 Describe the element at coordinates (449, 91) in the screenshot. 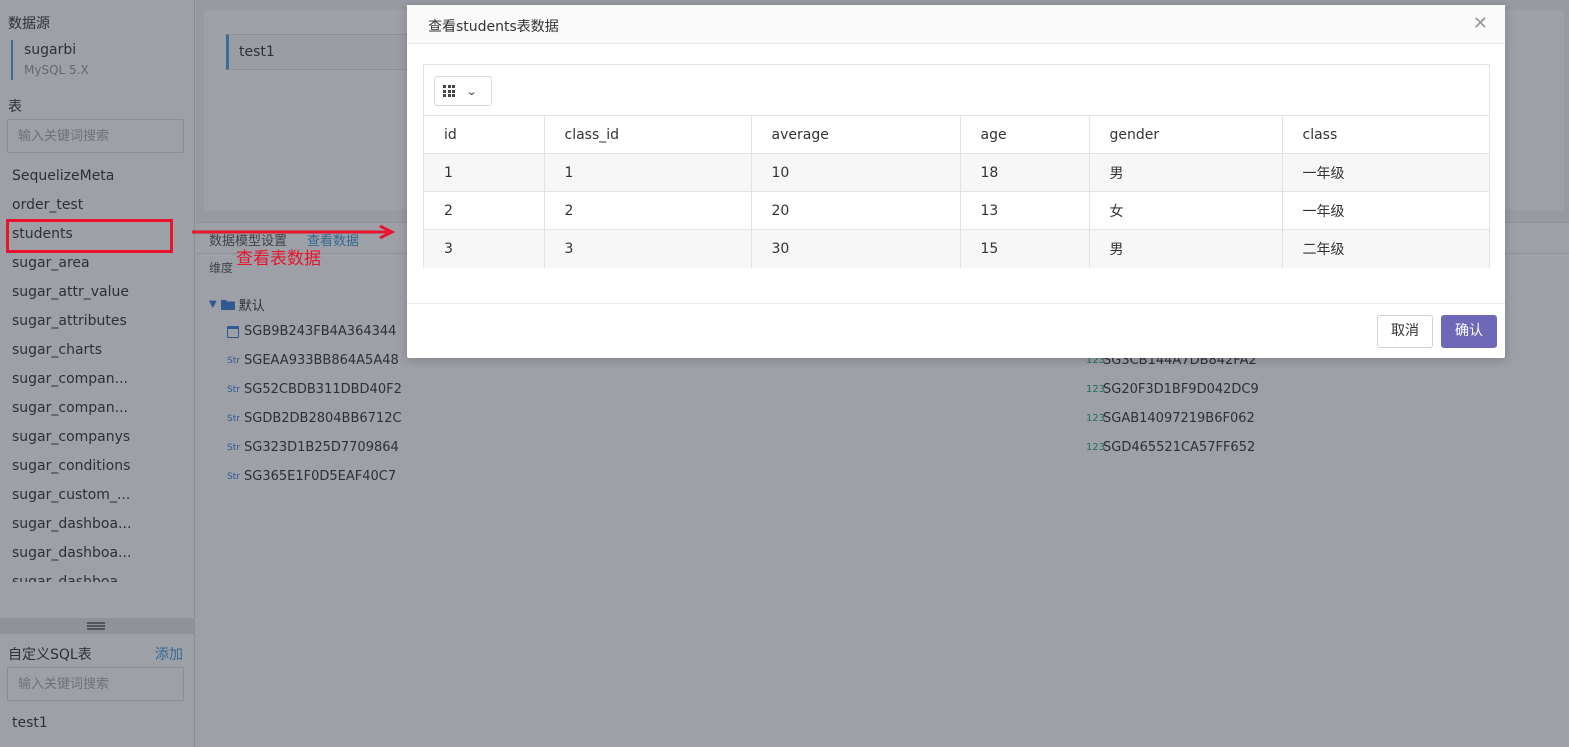

I see `grid-icon` at that location.